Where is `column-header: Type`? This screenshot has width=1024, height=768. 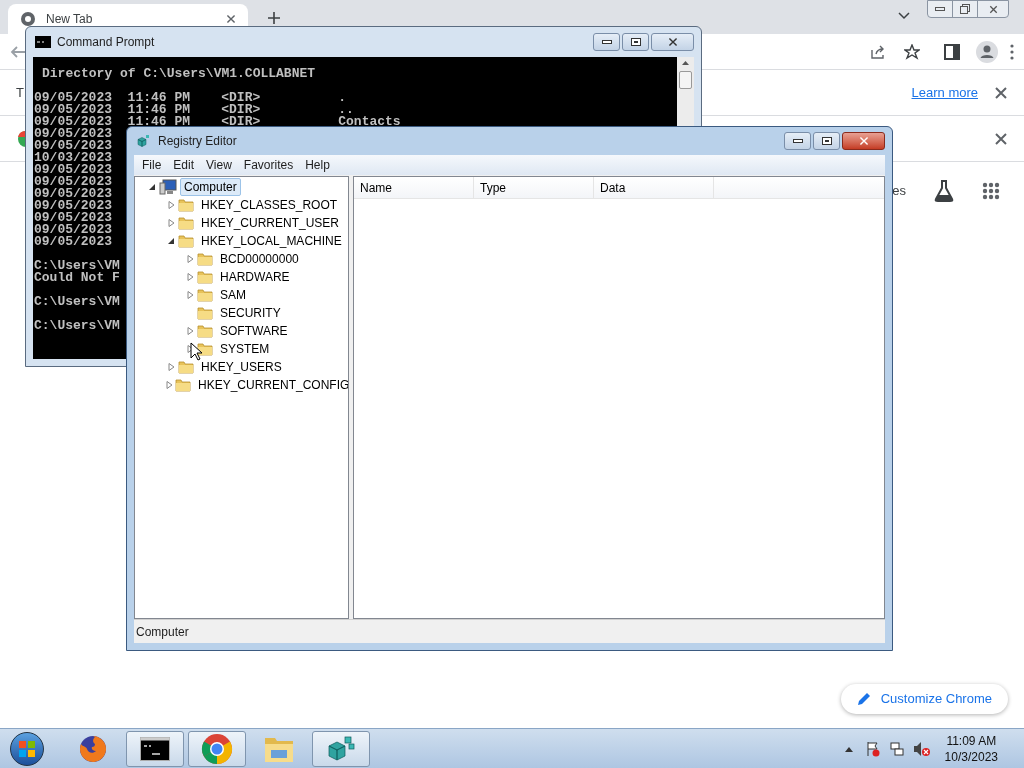 column-header: Type is located at coordinates (534, 187).